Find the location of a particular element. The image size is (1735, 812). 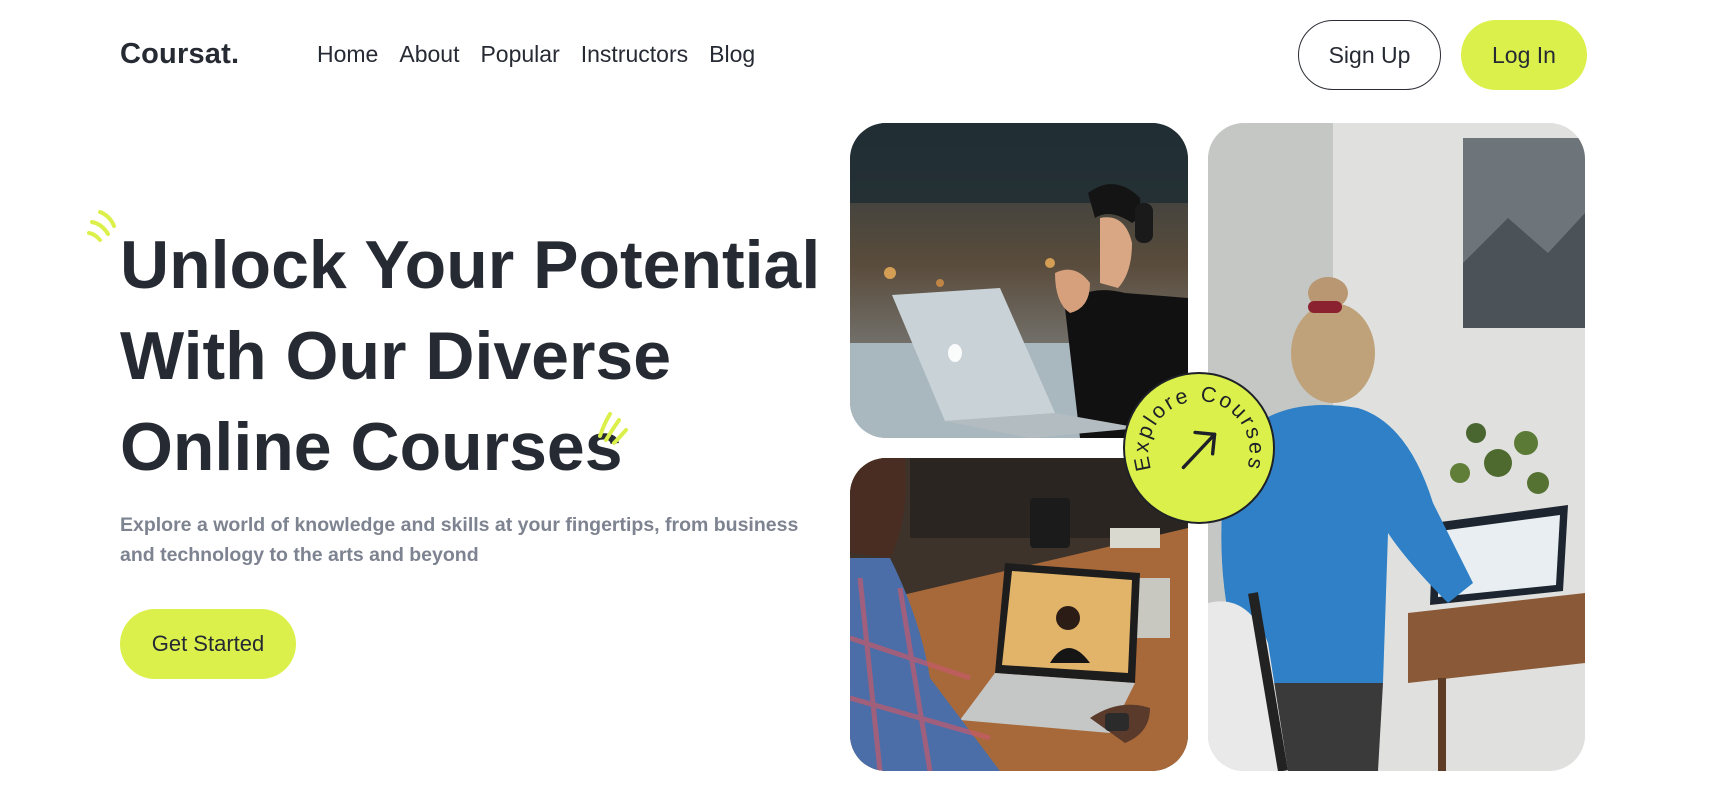

sparkle-left-icon is located at coordinates (101, 226).